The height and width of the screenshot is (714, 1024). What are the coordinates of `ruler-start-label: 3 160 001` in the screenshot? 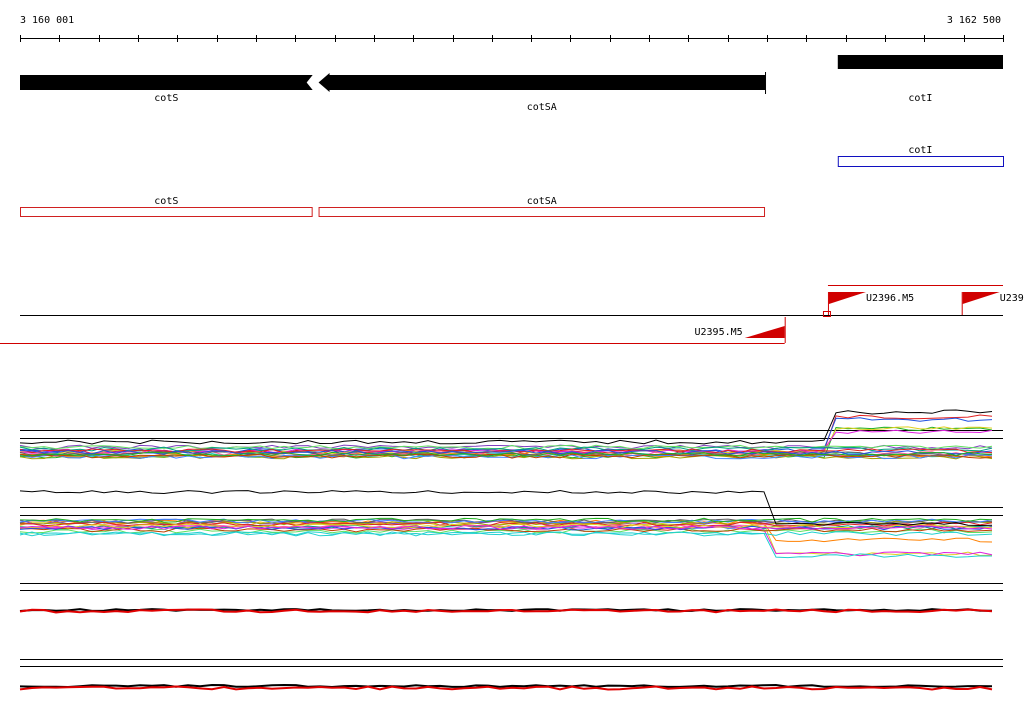 It's located at (47, 20).